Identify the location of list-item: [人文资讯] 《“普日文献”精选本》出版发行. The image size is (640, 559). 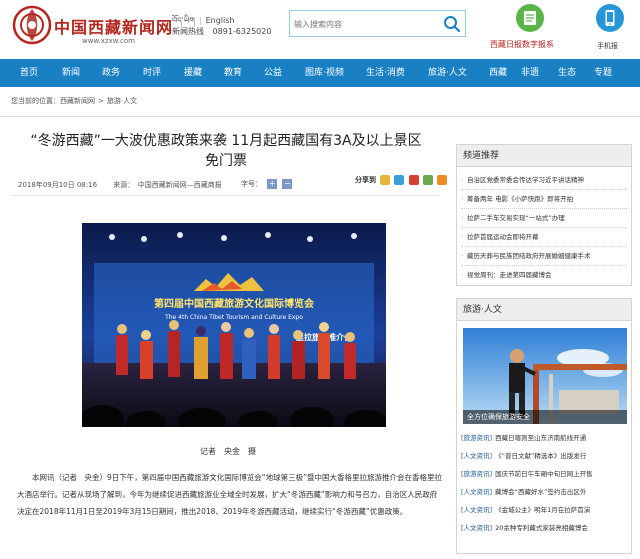
(545, 456).